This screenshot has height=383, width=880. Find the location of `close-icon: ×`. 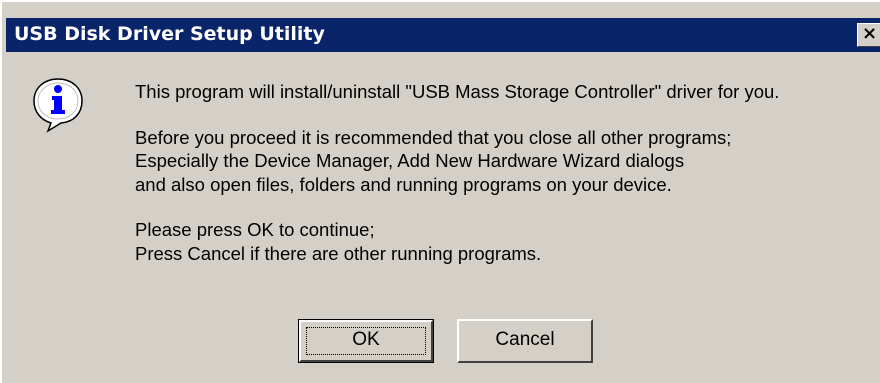

close-icon: × is located at coordinates (869, 33).